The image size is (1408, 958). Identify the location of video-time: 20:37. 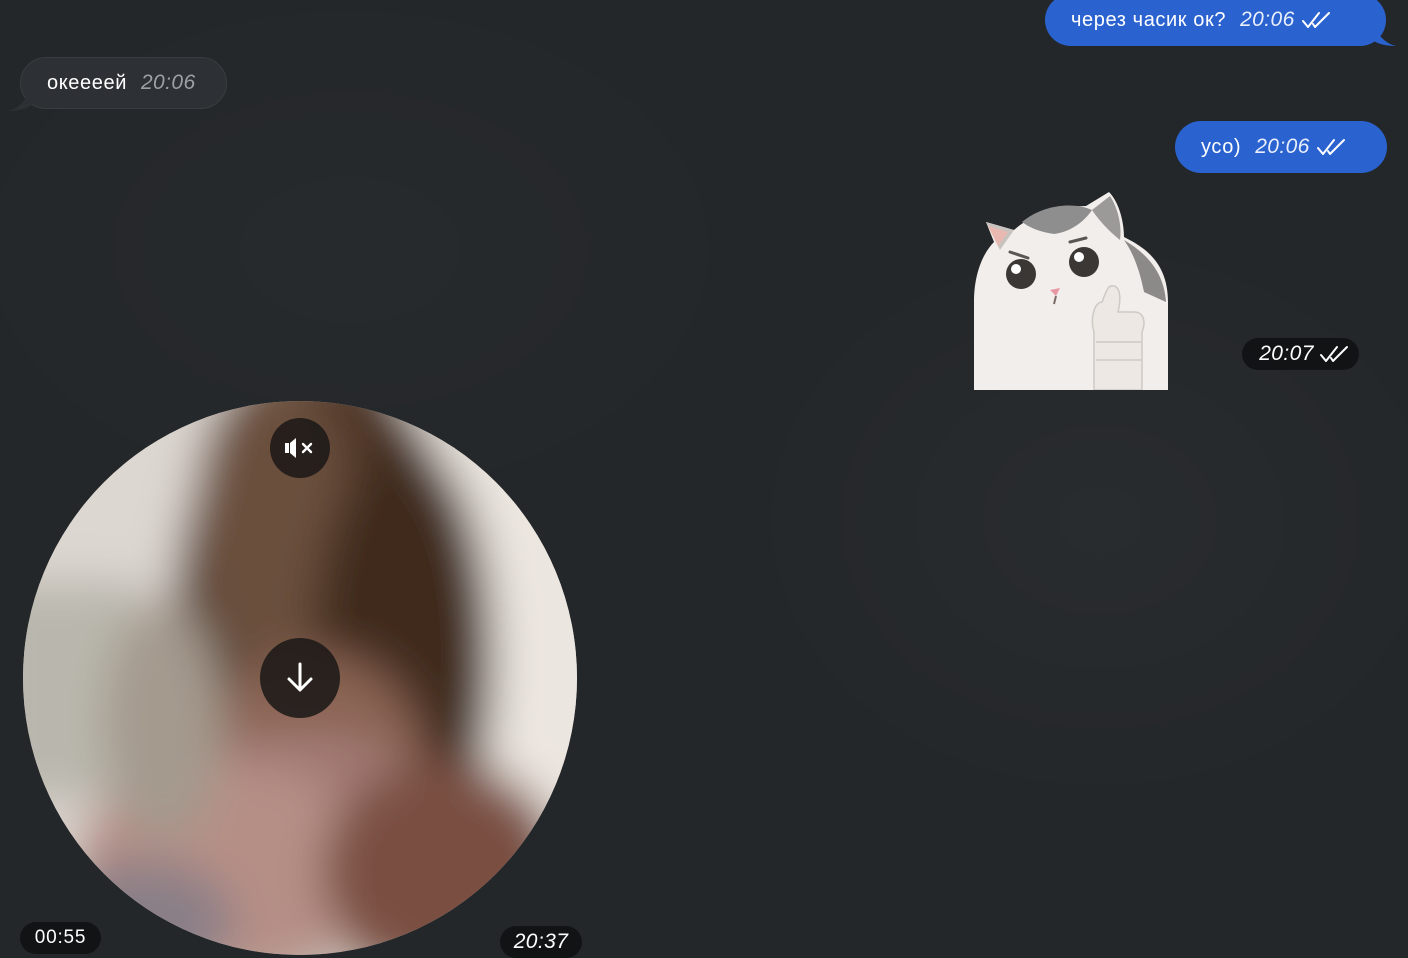
(541, 941).